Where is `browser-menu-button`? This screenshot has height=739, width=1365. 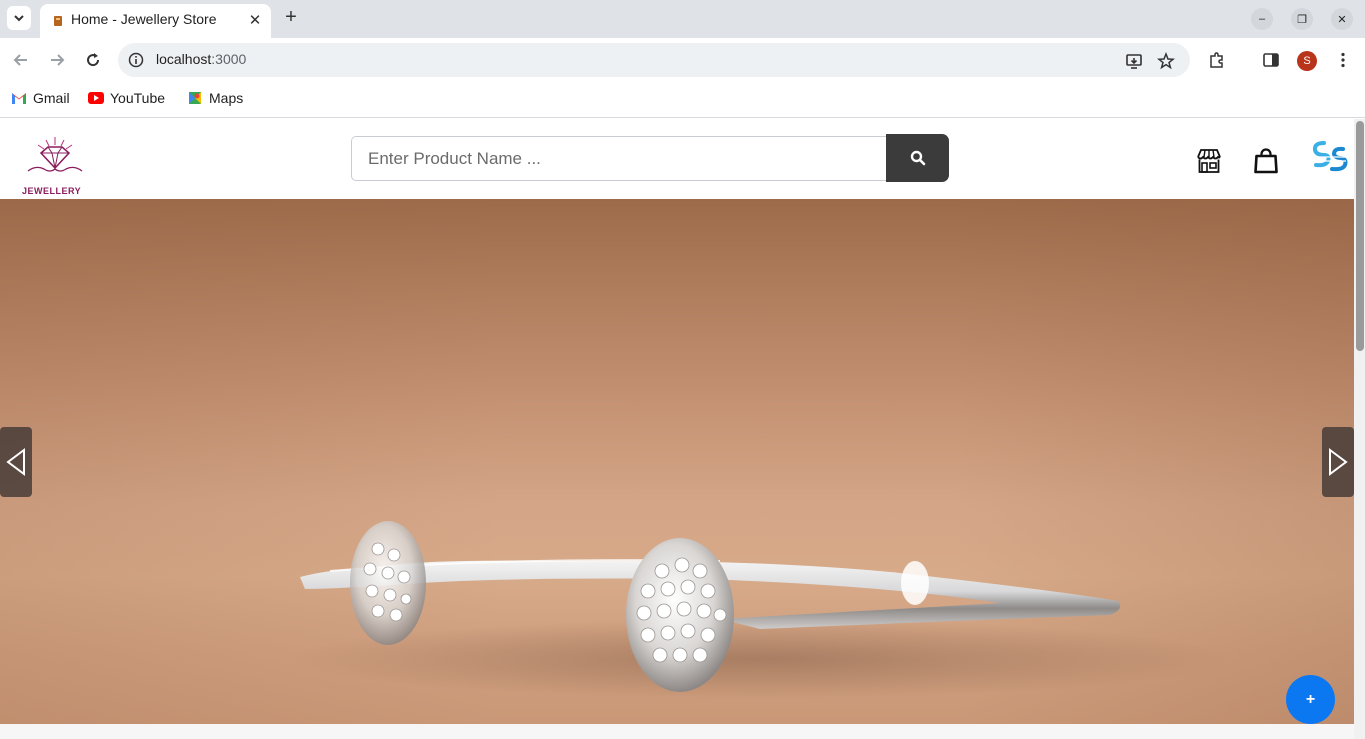 browser-menu-button is located at coordinates (1343, 60).